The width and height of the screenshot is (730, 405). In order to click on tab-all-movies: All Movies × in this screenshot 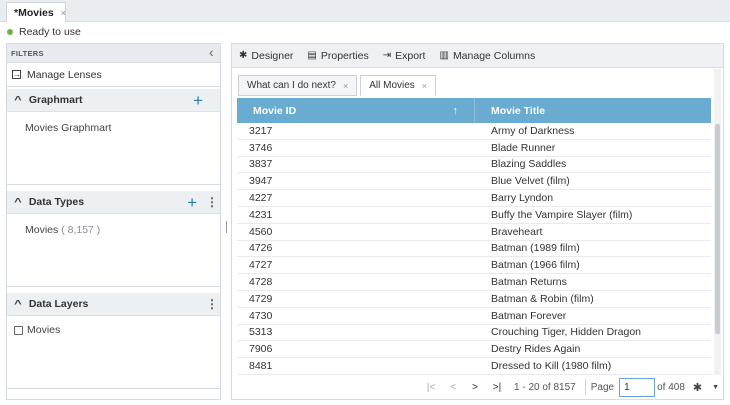, I will do `click(398, 85)`.